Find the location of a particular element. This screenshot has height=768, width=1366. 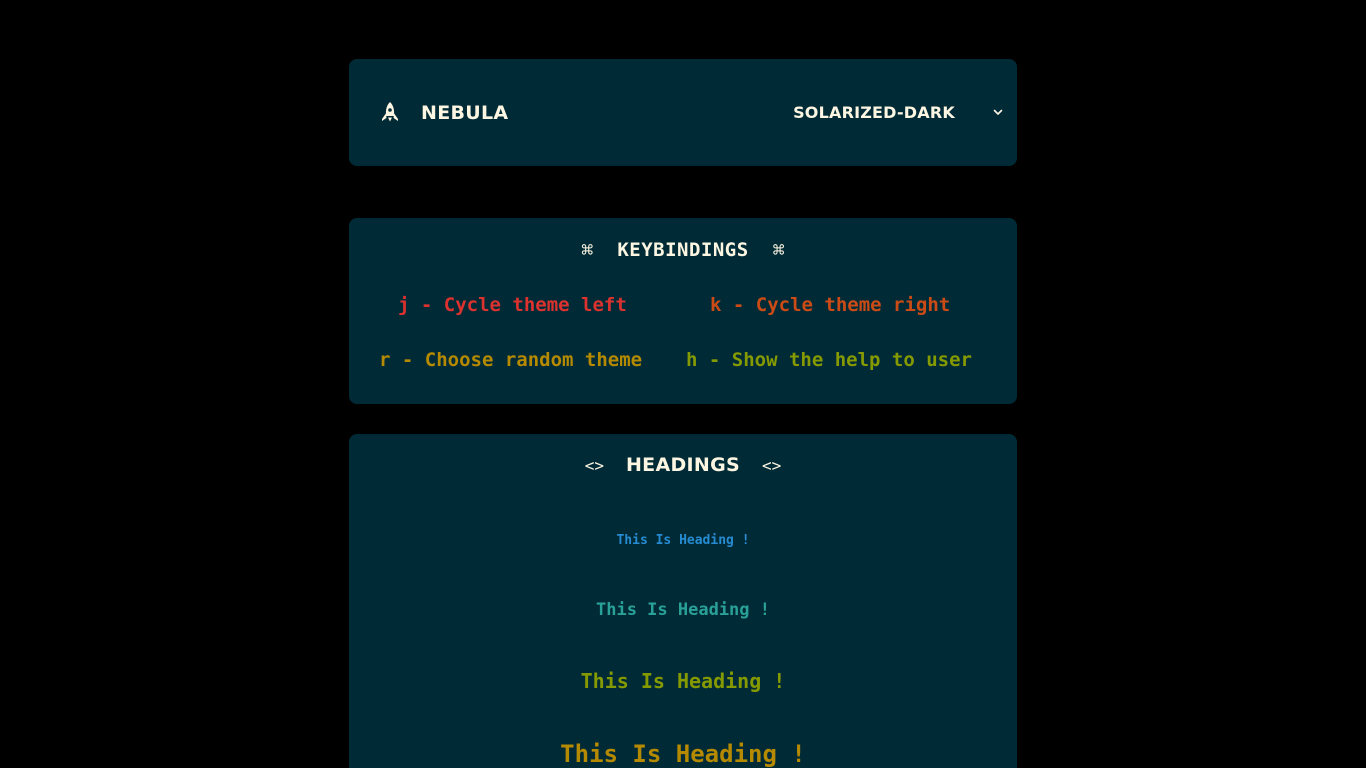

keybinding-cycle-left: j - Cycle theme left is located at coordinates (512, 305).